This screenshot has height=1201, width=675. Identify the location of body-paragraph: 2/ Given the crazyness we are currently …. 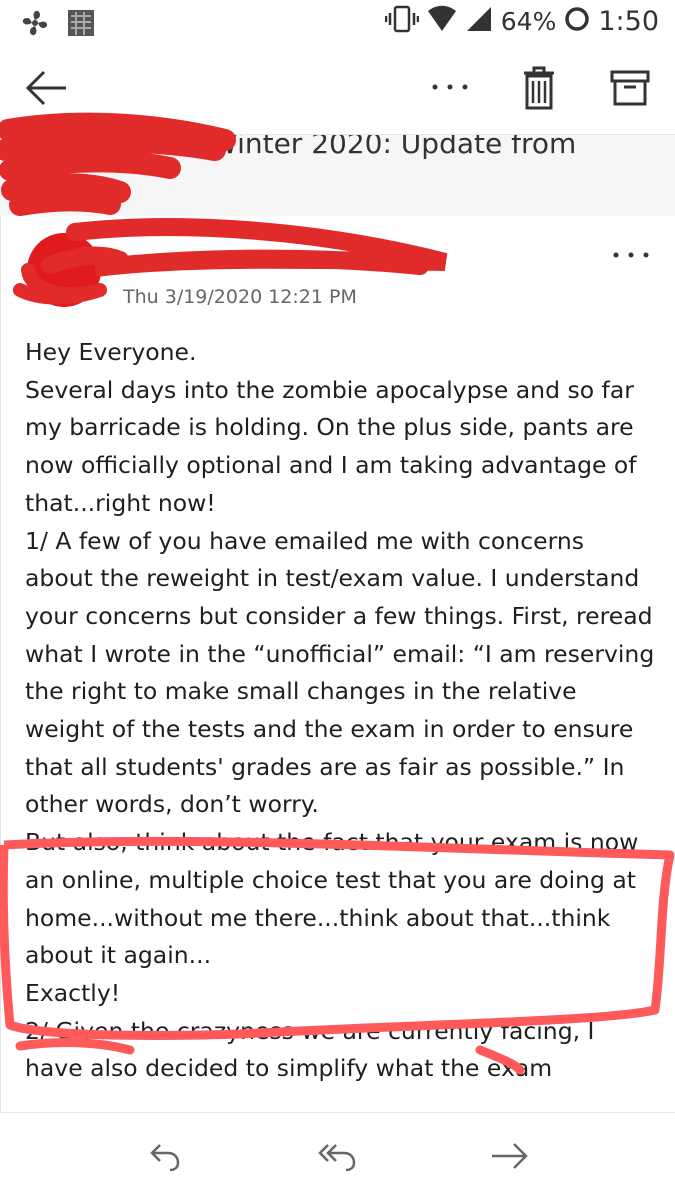
(310, 1049).